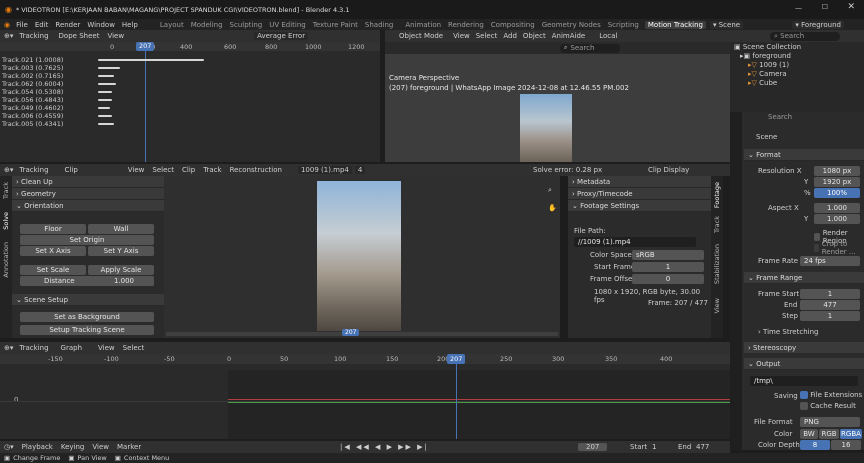 This screenshot has height=463, width=864. I want to click on format-panel-header: ⌄ Format, so click(804, 155).